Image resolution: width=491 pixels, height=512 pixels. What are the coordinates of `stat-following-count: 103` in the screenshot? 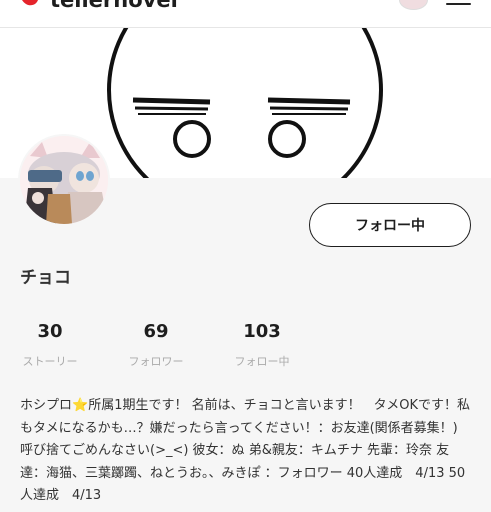 It's located at (262, 331).